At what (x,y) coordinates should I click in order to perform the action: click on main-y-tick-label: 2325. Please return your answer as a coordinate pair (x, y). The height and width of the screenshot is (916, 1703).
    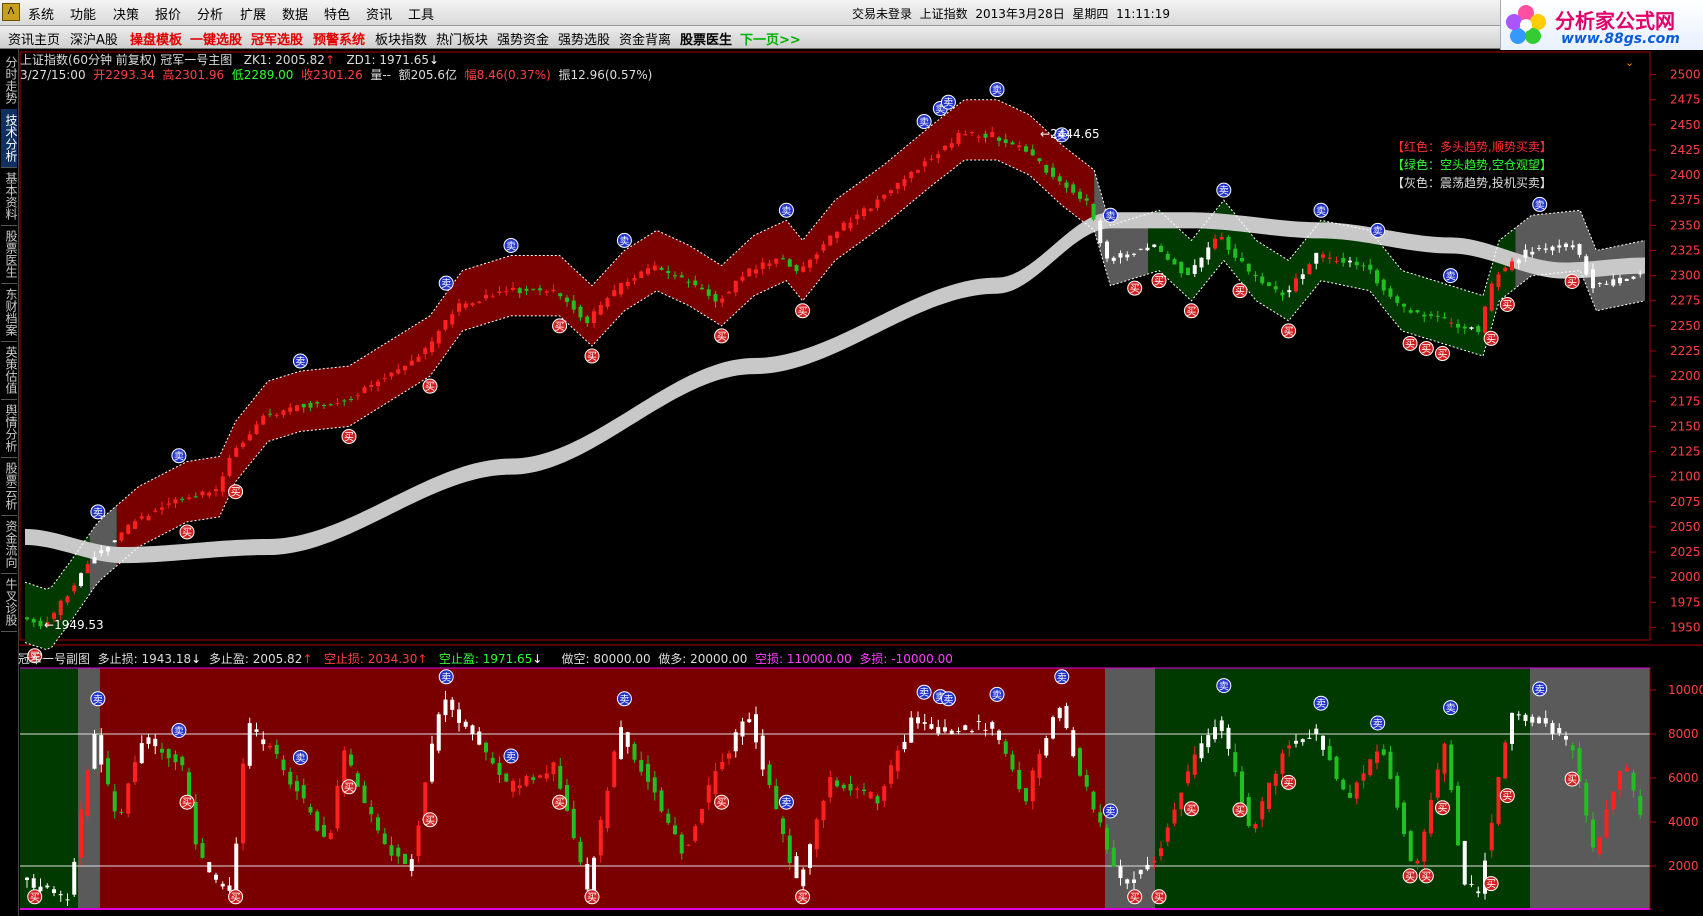
    Looking at the image, I should click on (1685, 250).